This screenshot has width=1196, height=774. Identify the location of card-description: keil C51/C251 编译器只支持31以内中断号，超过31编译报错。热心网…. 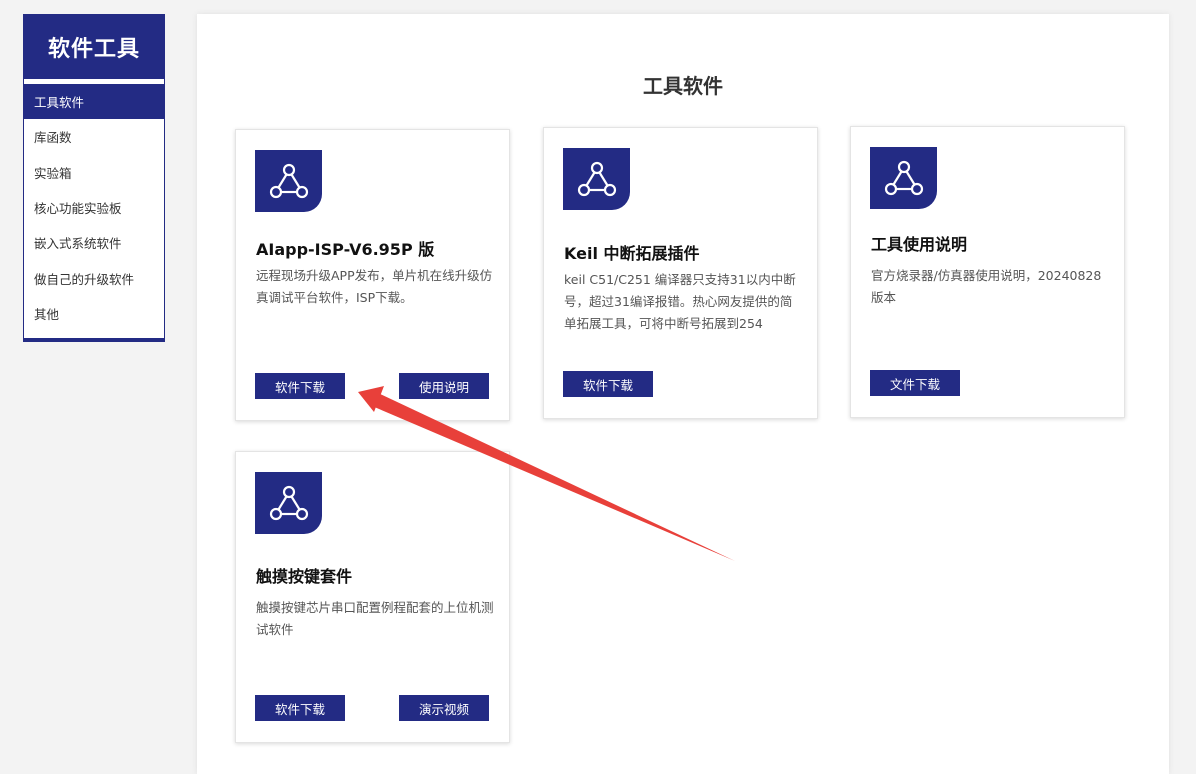
(680, 301).